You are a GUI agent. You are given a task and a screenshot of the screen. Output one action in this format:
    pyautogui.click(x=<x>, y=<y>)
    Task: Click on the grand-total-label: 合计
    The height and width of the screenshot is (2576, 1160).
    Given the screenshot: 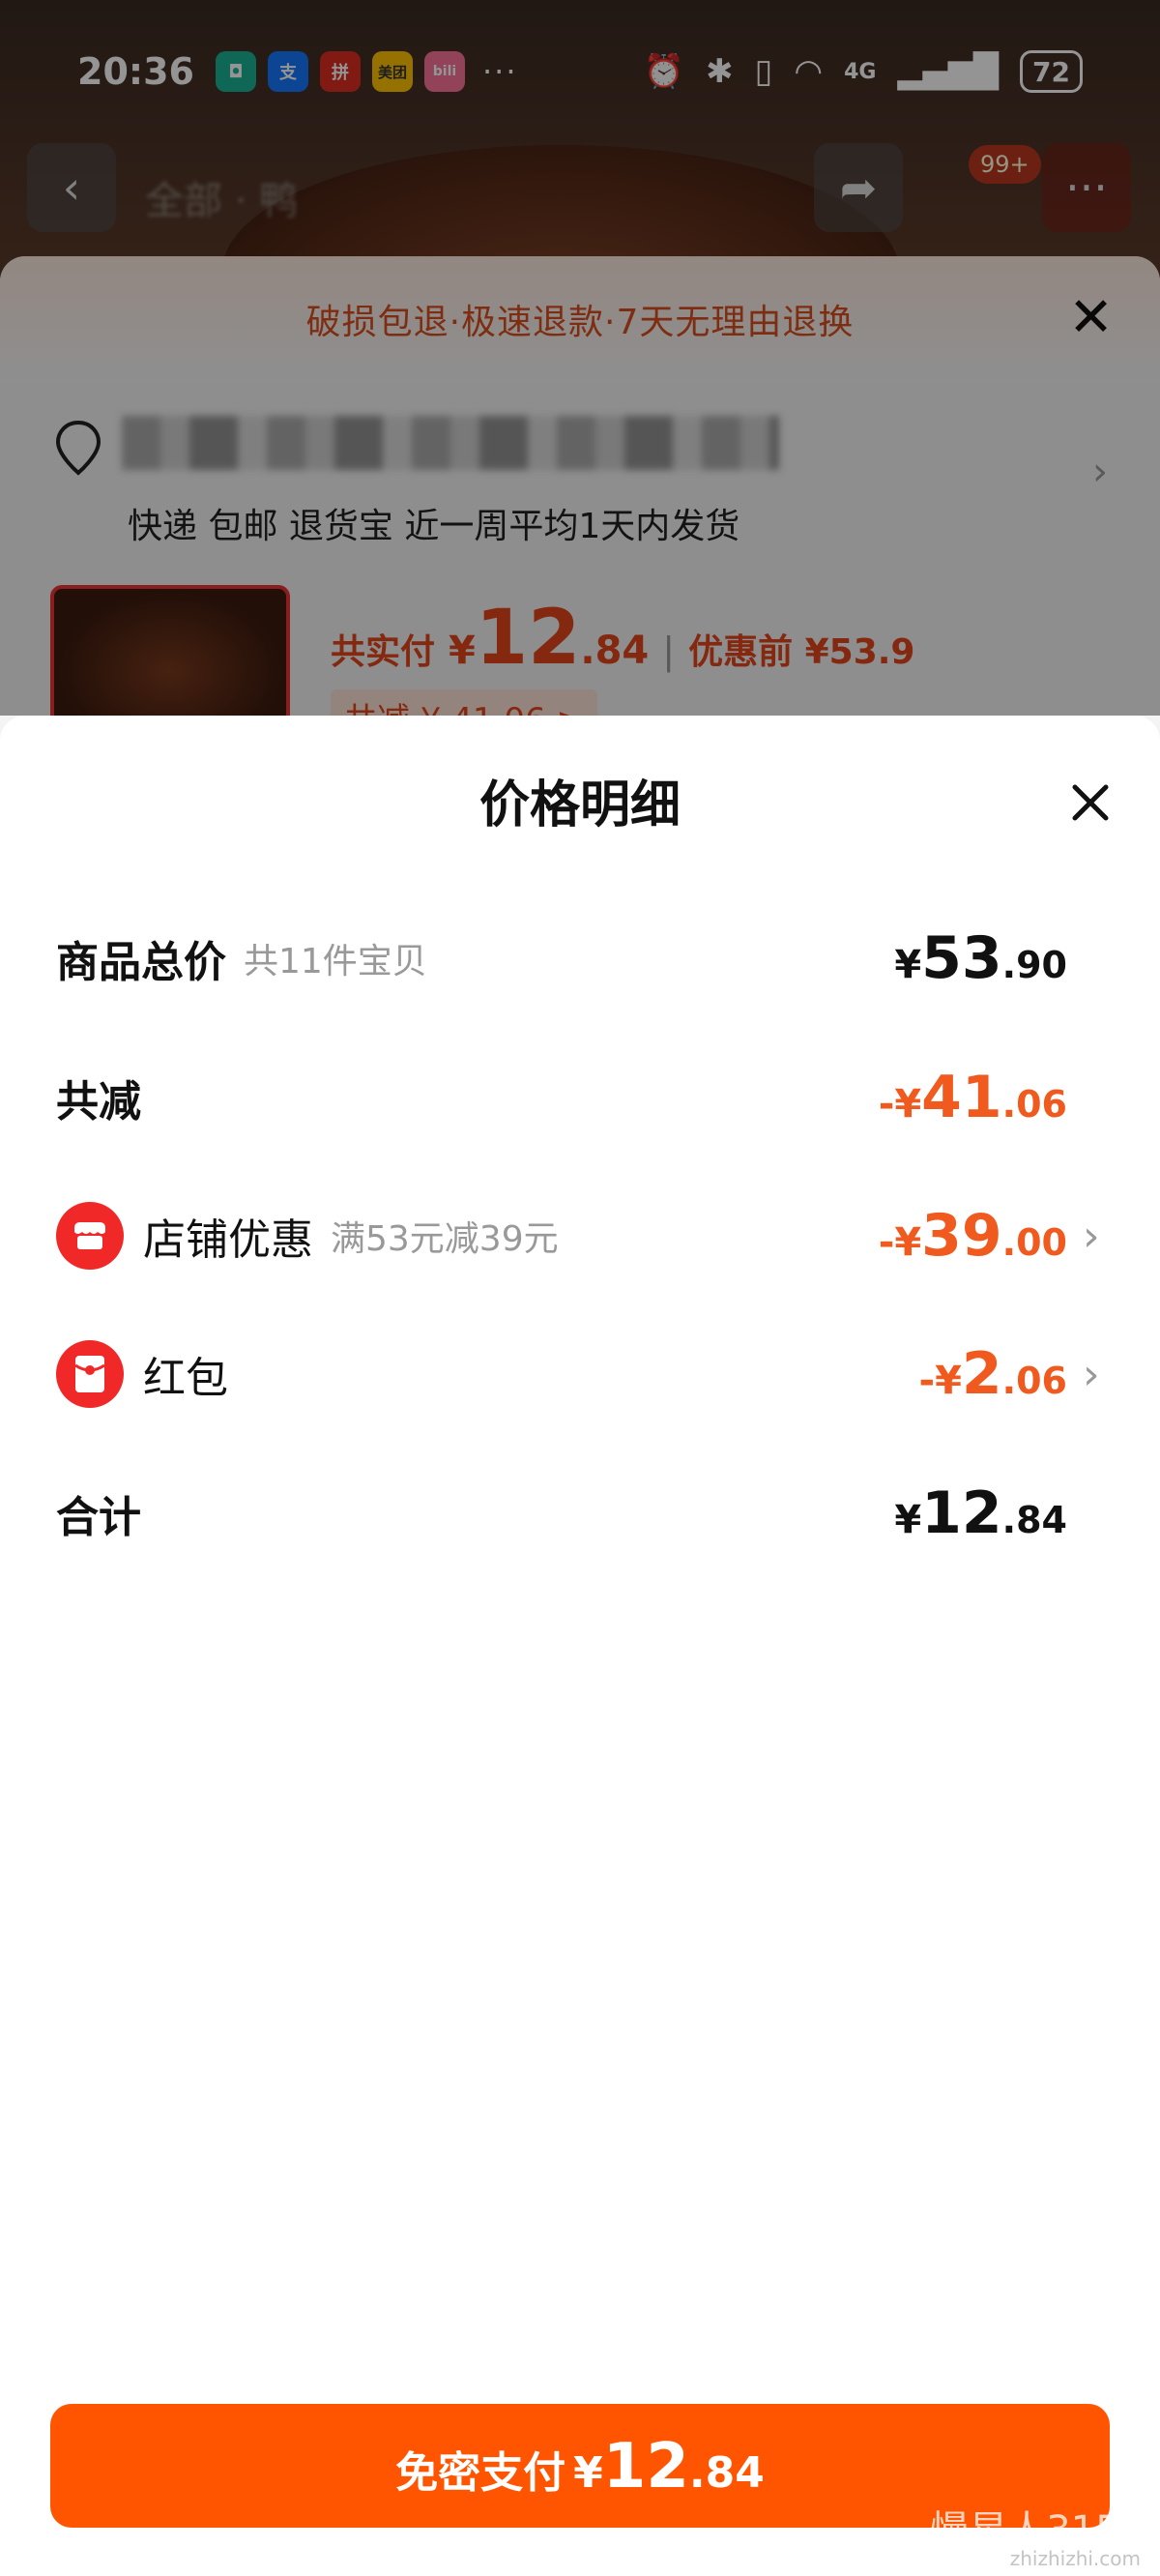 What is the action you would take?
    pyautogui.click(x=98, y=1517)
    